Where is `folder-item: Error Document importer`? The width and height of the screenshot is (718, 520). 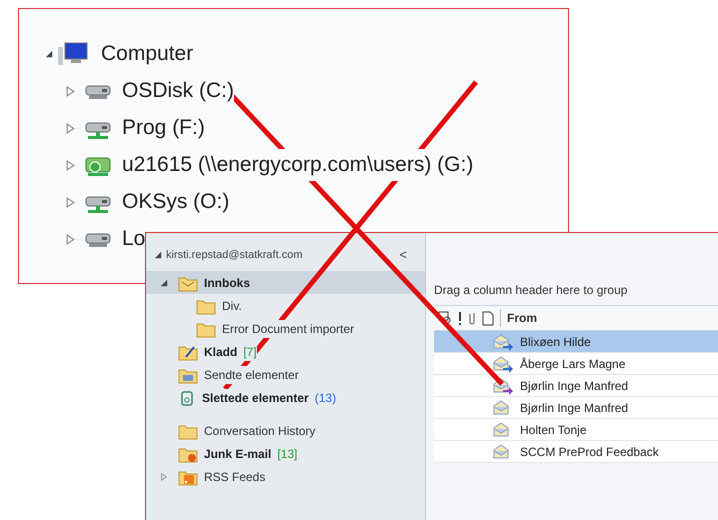
folder-item: Error Document importer is located at coordinates (285, 328).